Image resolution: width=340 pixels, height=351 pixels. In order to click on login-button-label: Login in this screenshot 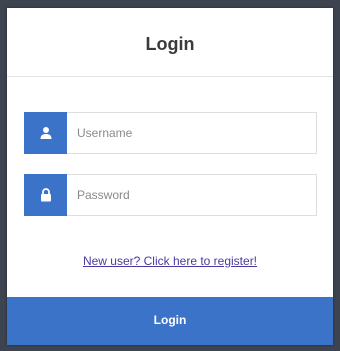, I will do `click(170, 320)`.